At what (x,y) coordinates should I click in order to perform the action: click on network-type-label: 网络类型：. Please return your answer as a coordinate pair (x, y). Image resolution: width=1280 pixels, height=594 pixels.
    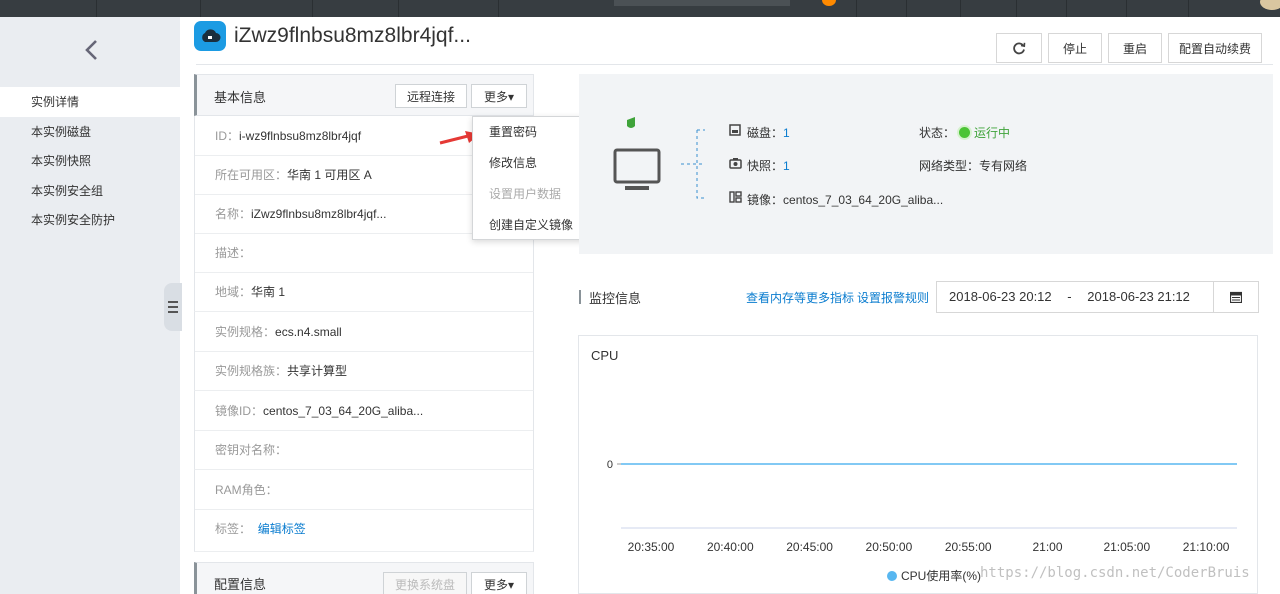
    Looking at the image, I should click on (949, 166).